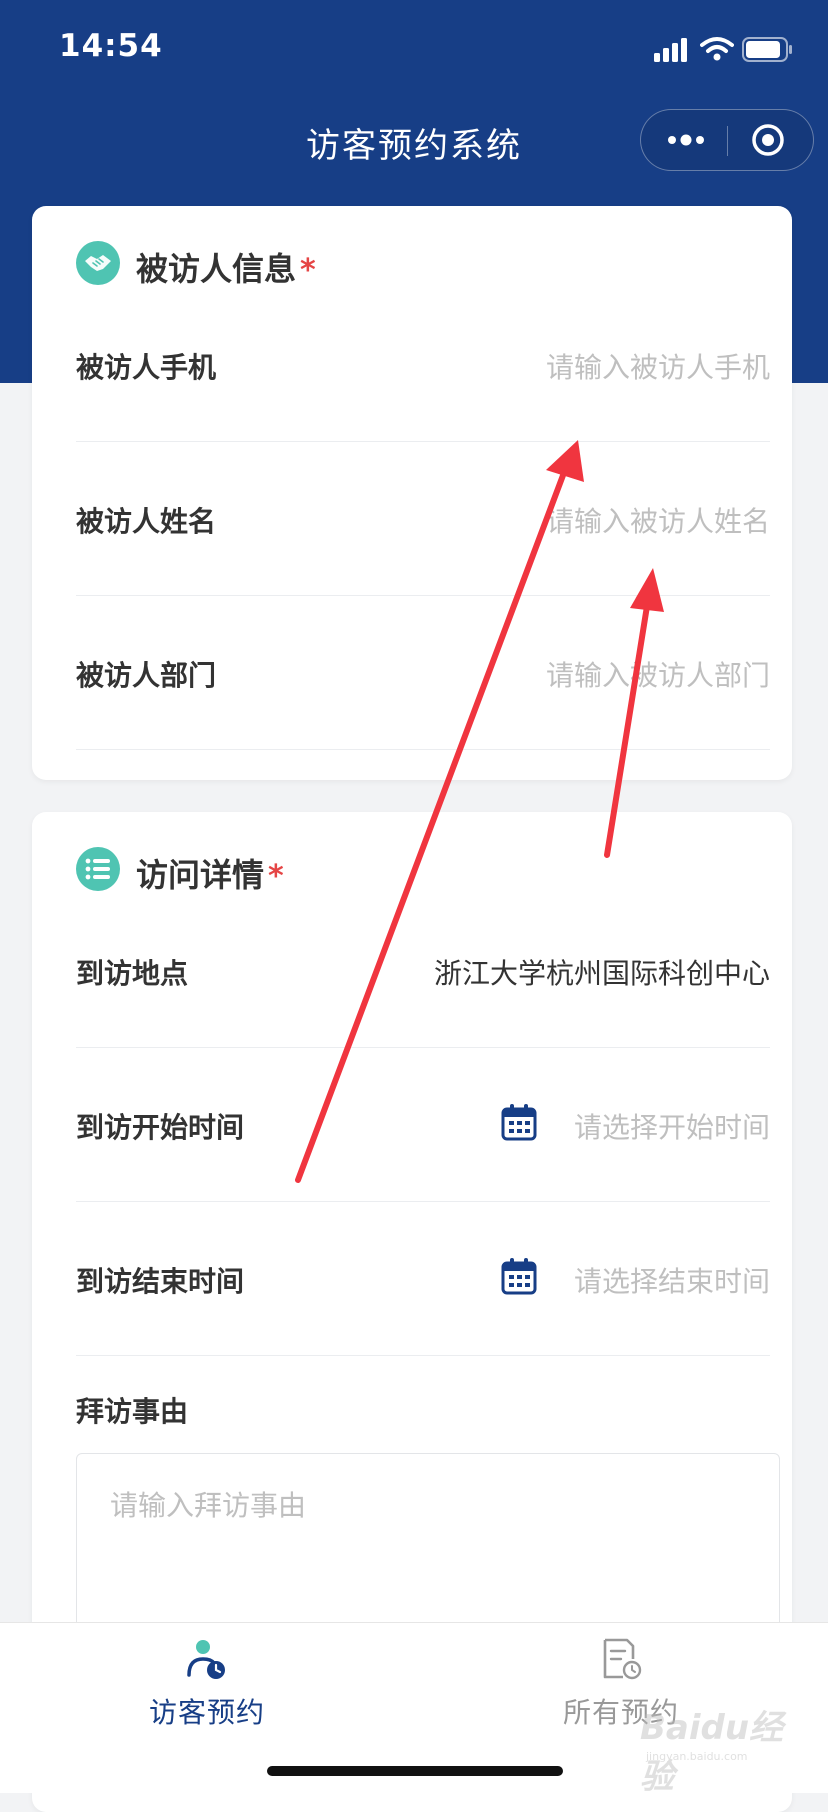 This screenshot has width=828, height=1812. I want to click on end-time-label: 到访结束时间, so click(160, 1281).